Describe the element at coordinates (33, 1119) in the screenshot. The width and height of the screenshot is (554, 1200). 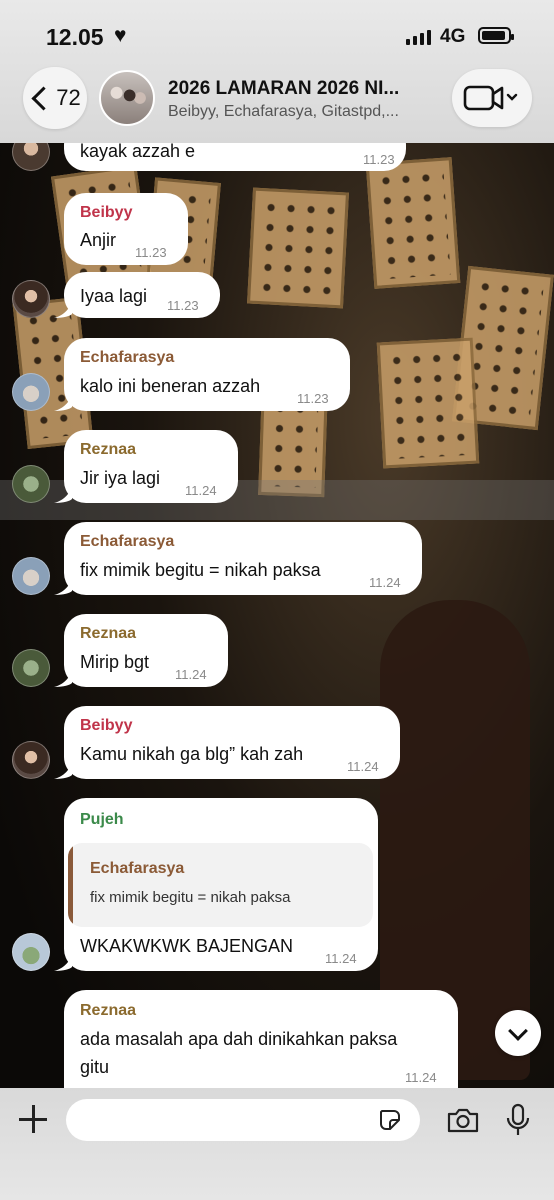
I see `plus-icon` at that location.